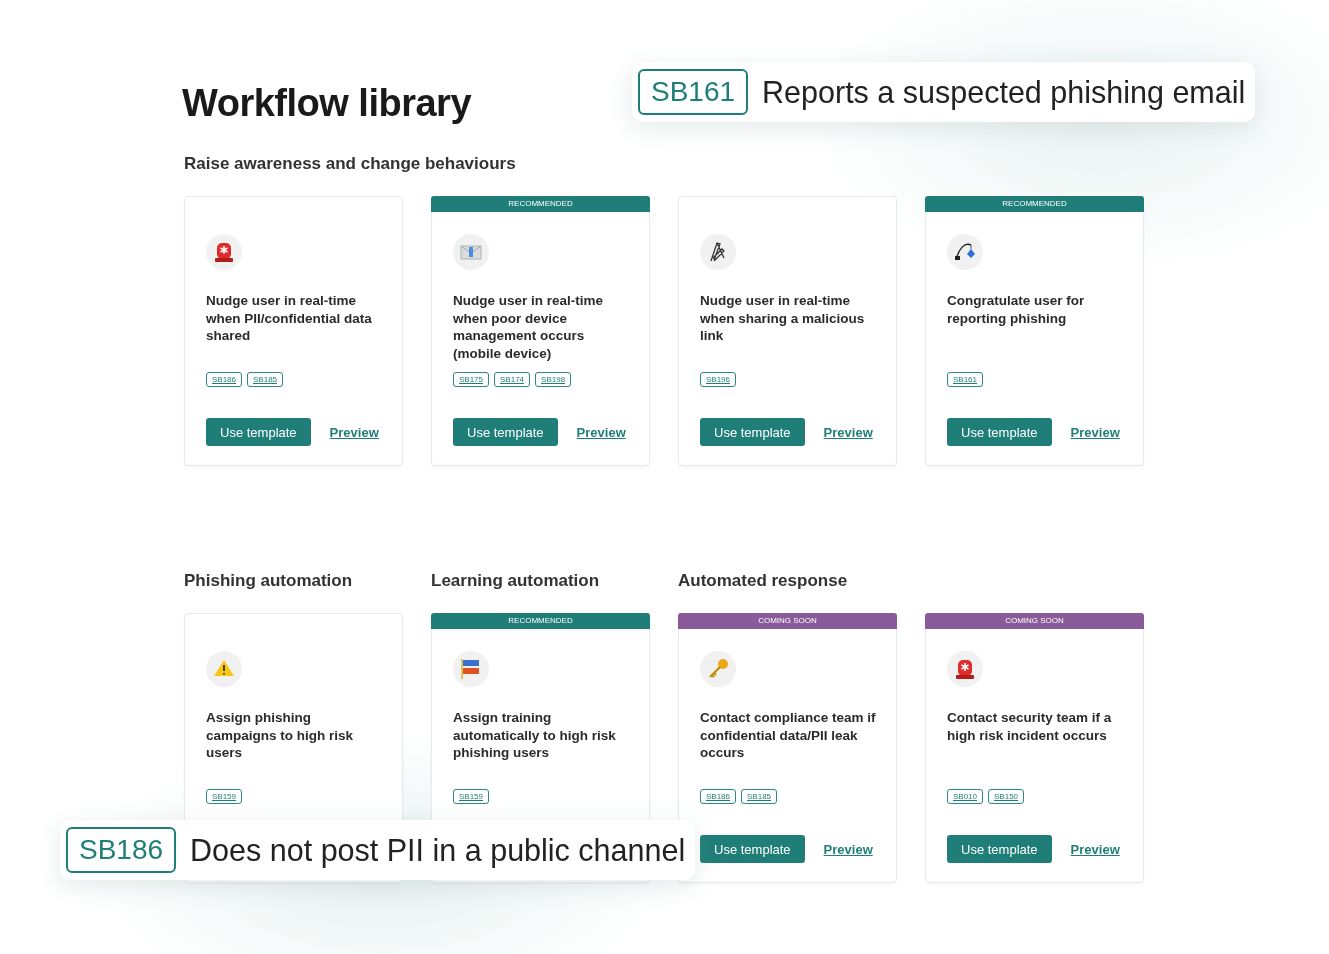 The width and height of the screenshot is (1329, 954). Describe the element at coordinates (718, 252) in the screenshot. I see `paperclip-icon` at that location.